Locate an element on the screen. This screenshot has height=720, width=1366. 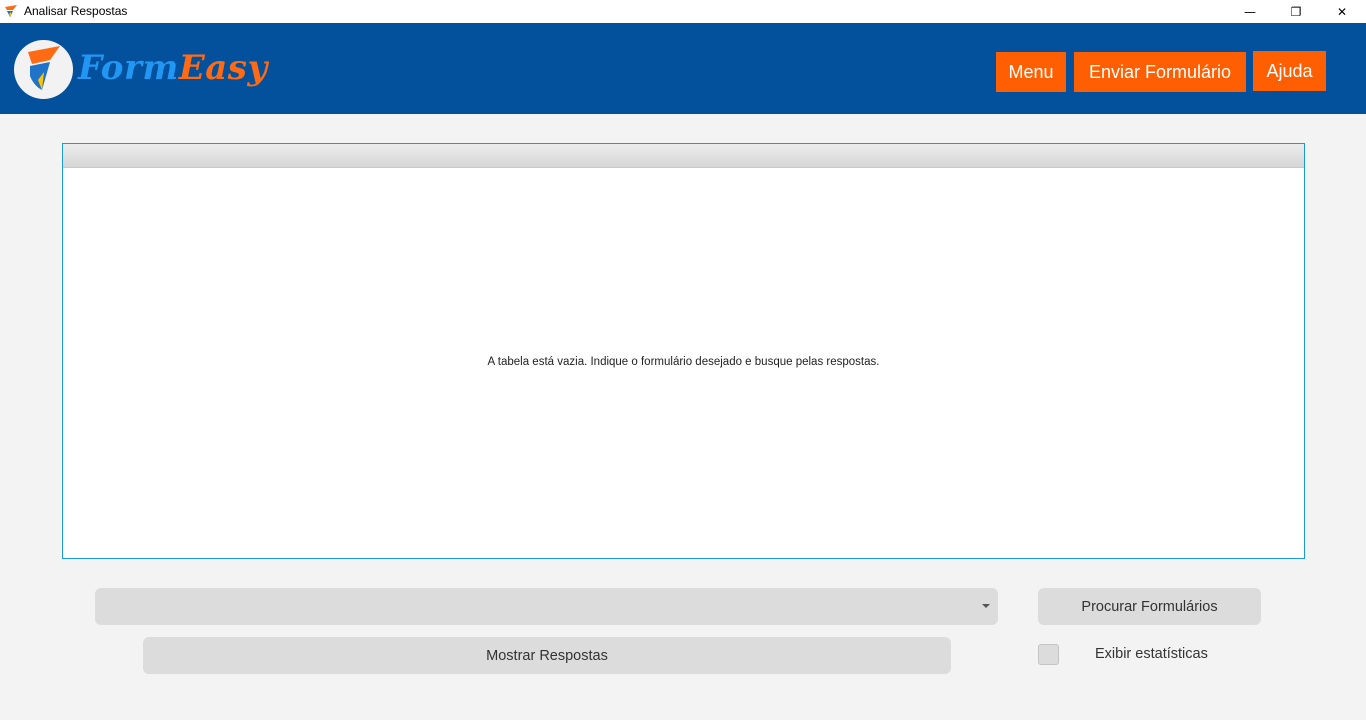
logo-word-easy: Easy is located at coordinates (223, 68).